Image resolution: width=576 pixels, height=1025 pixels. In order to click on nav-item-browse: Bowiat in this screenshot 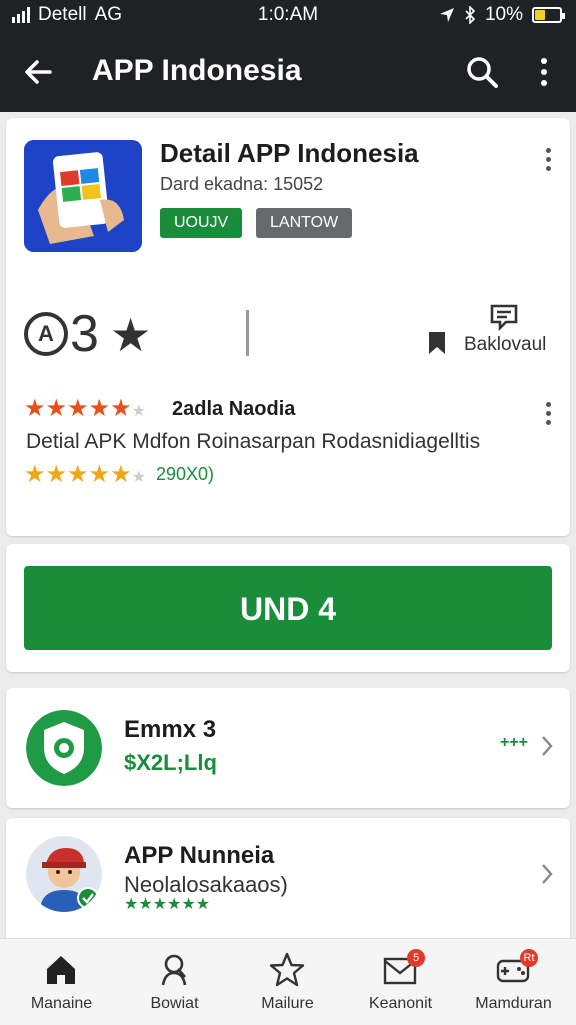, I will do `click(174, 982)`.